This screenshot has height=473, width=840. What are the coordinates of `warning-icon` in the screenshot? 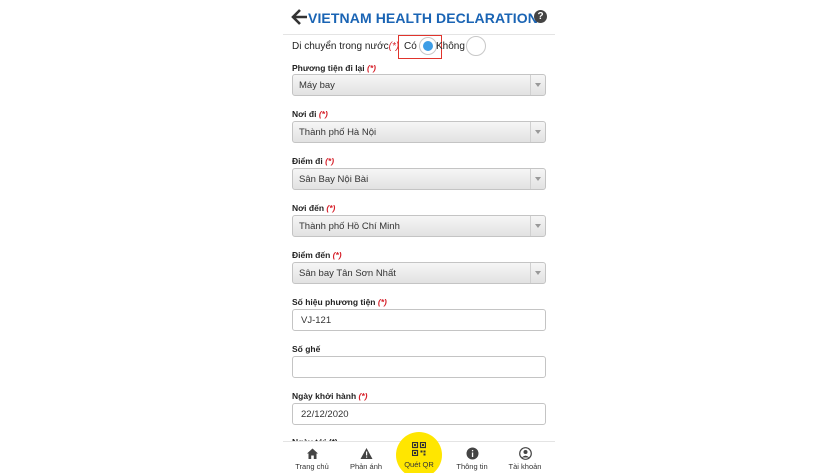 It's located at (366, 453).